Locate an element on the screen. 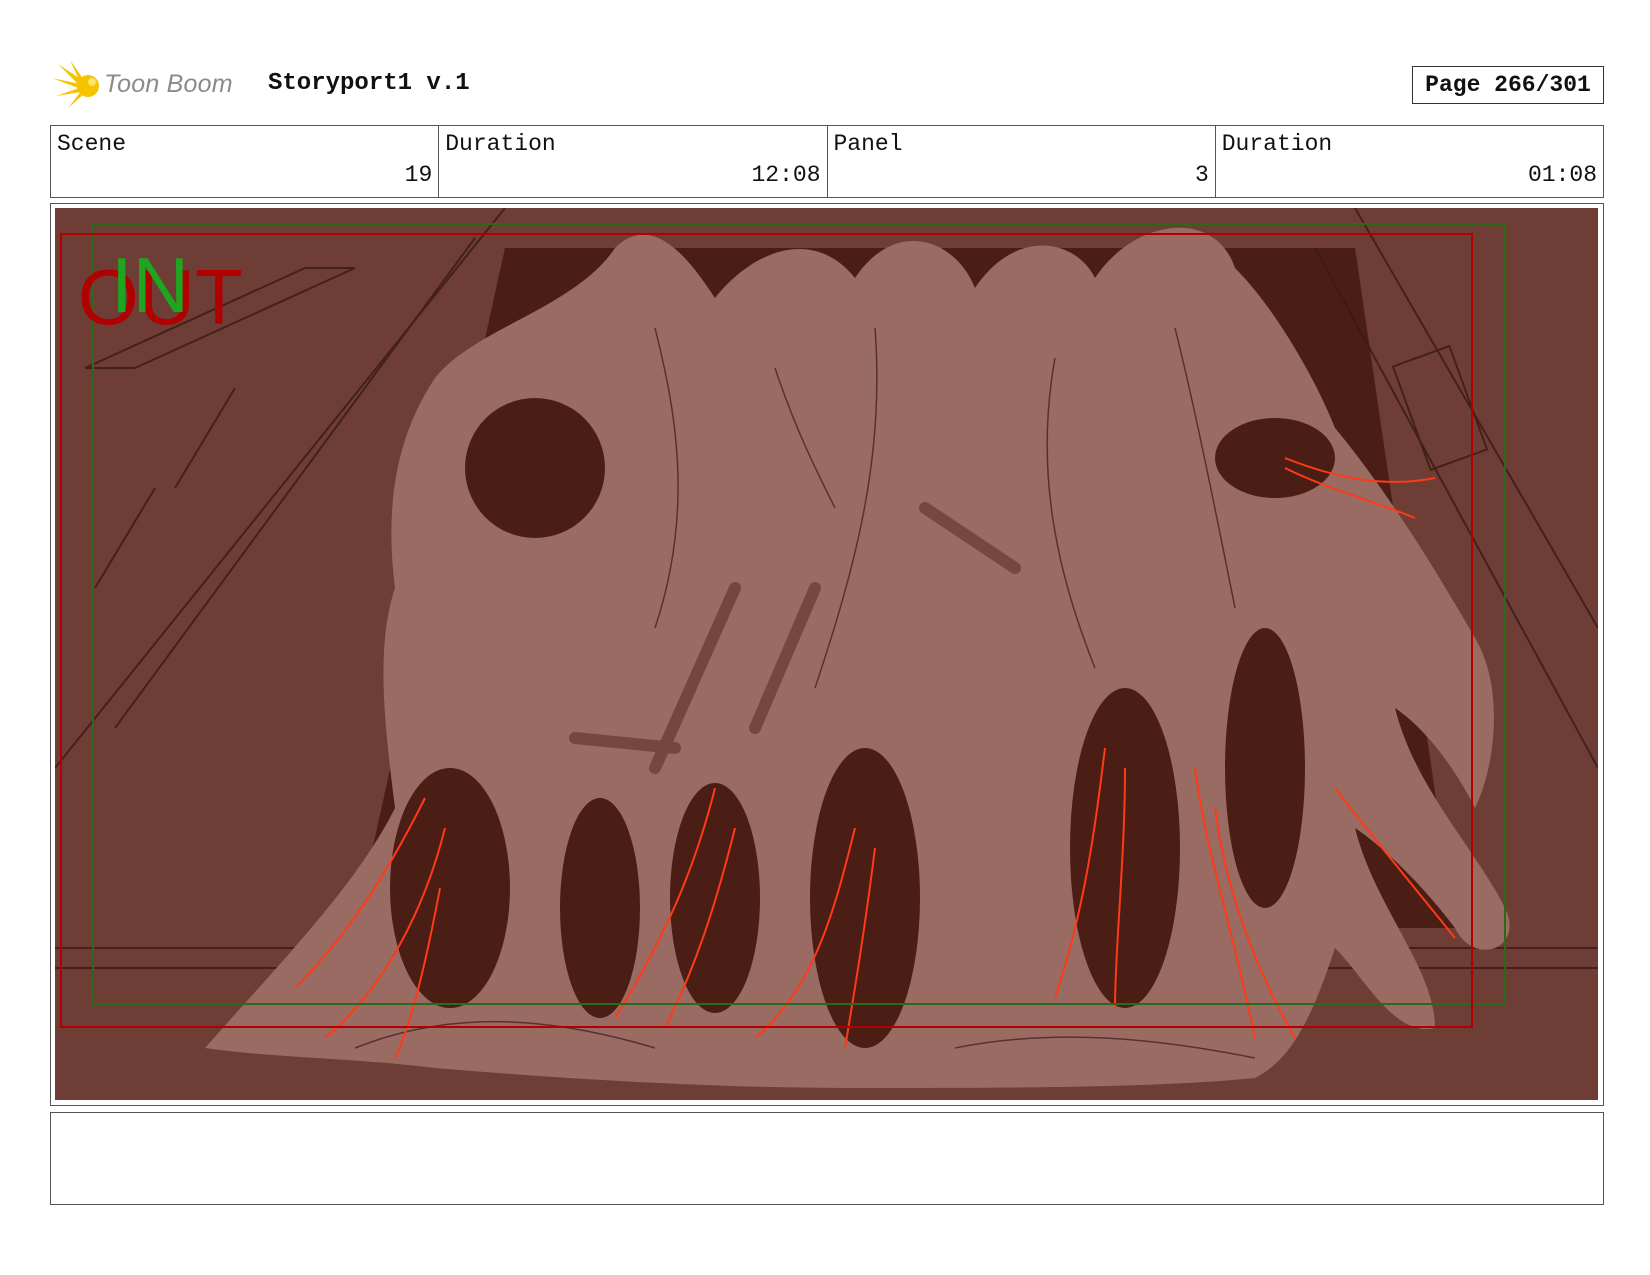 The height and width of the screenshot is (1275, 1650). project-title: Storyport1 v.1 is located at coordinates (369, 83).